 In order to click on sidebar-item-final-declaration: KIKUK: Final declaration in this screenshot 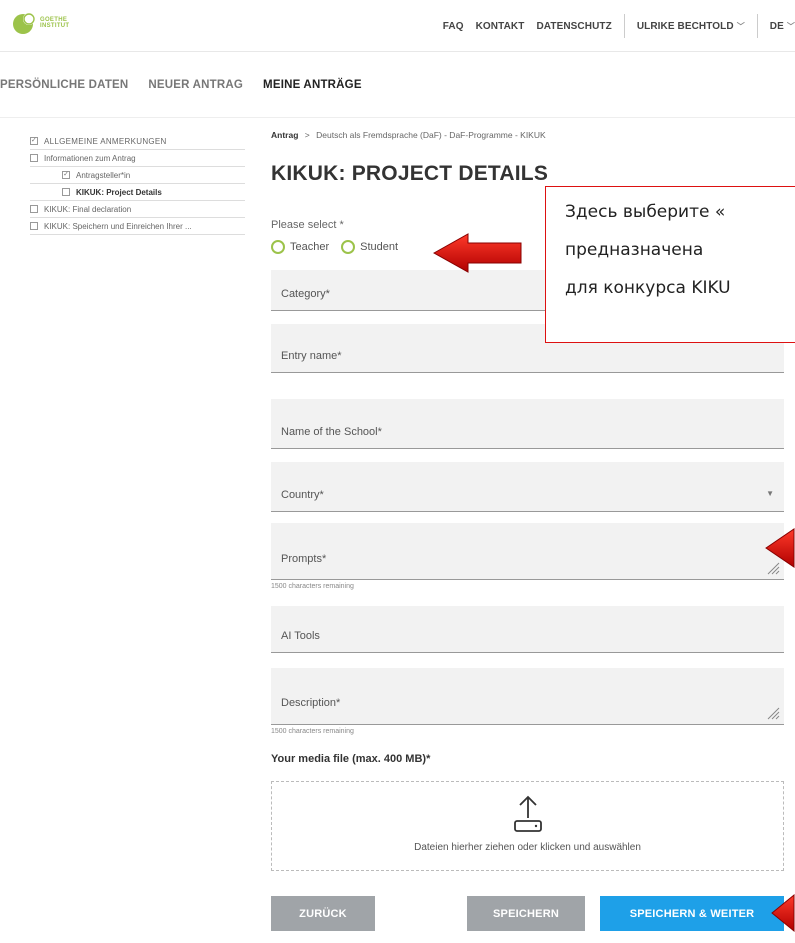, I will do `click(137, 209)`.